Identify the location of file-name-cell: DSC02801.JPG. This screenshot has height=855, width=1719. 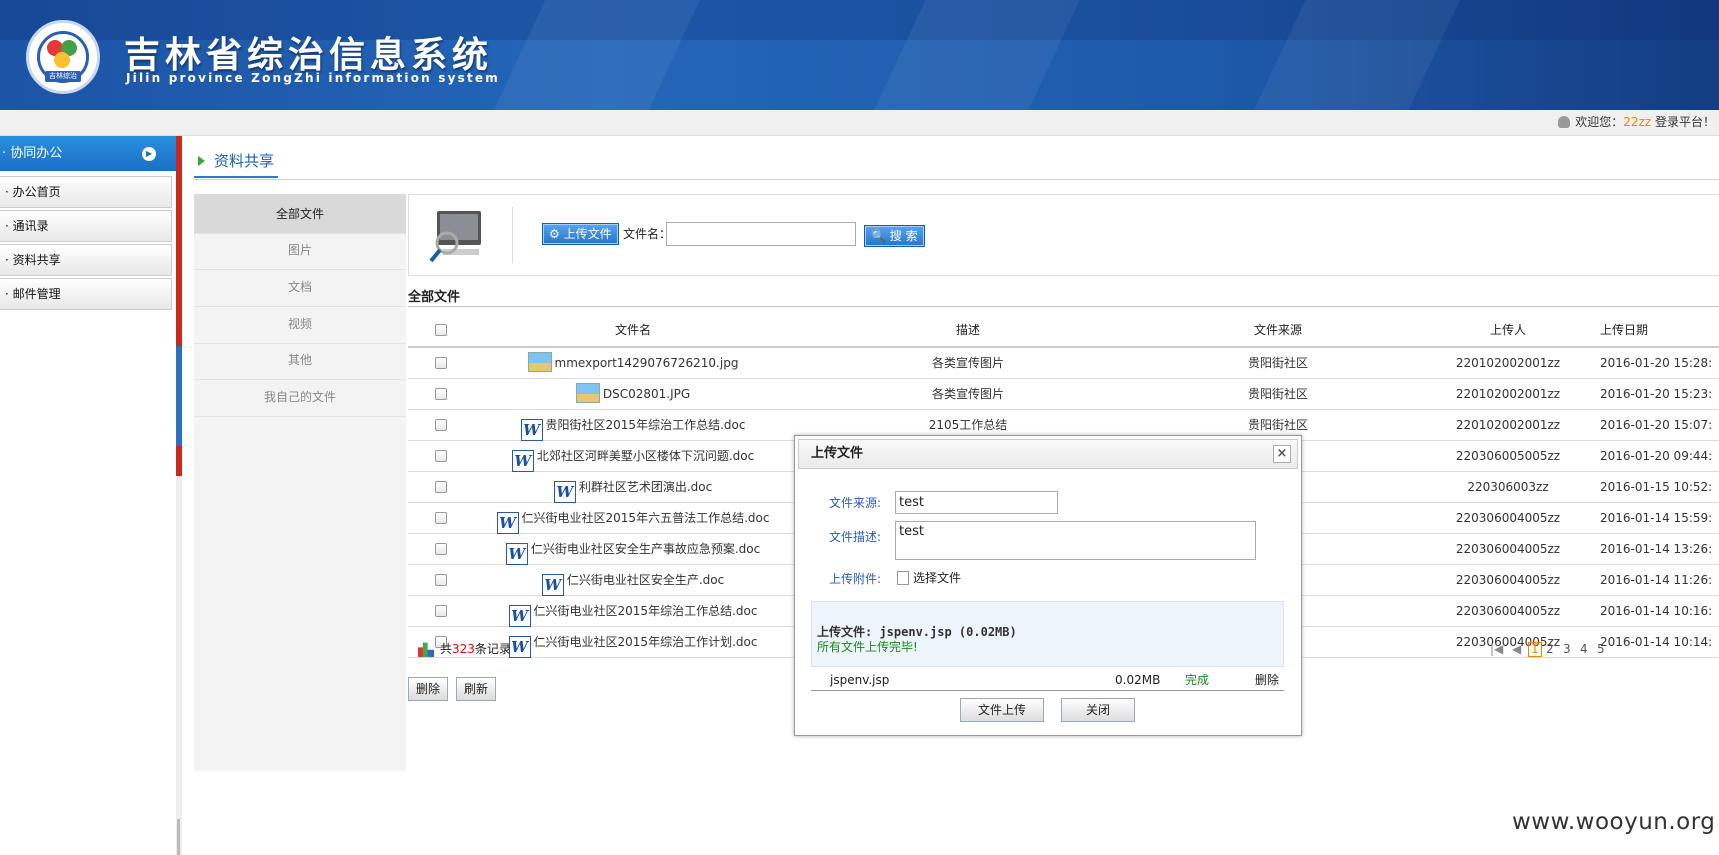
(633, 394).